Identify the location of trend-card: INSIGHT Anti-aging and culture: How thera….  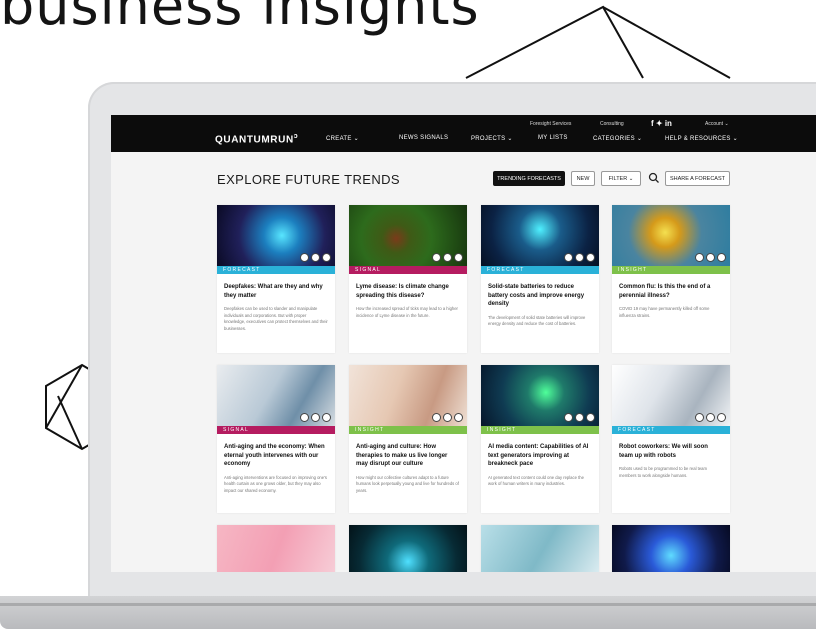
(408, 439).